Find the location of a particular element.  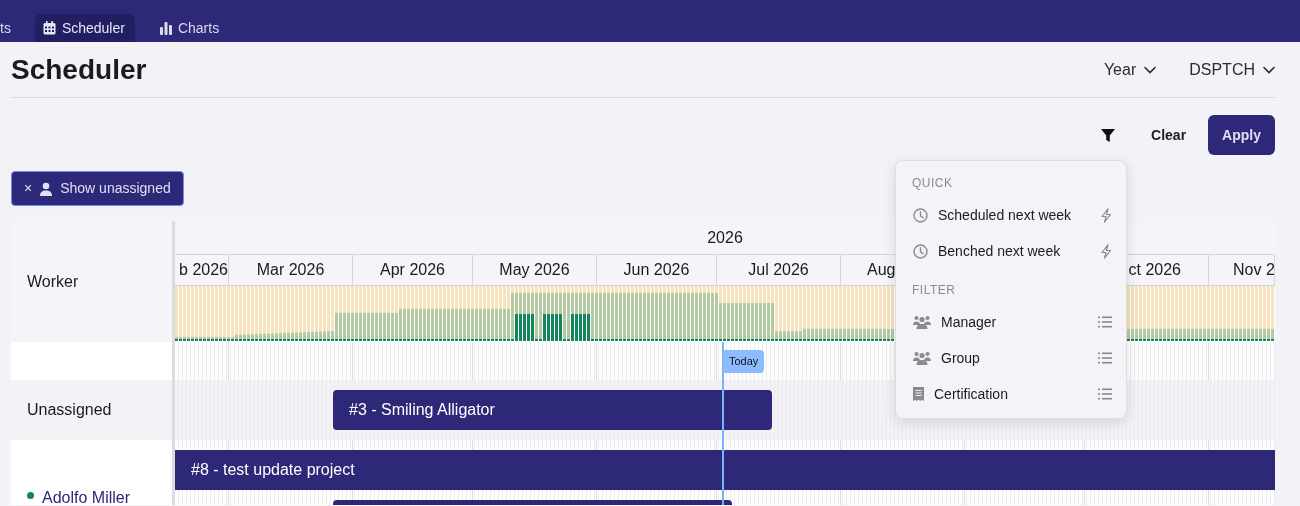

section-heading: FILTER is located at coordinates (934, 290).